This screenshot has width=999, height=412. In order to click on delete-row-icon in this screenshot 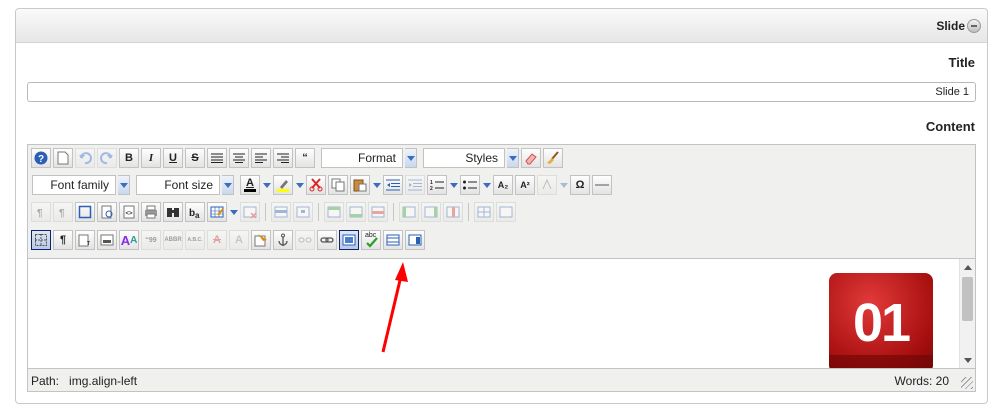, I will do `click(378, 212)`.